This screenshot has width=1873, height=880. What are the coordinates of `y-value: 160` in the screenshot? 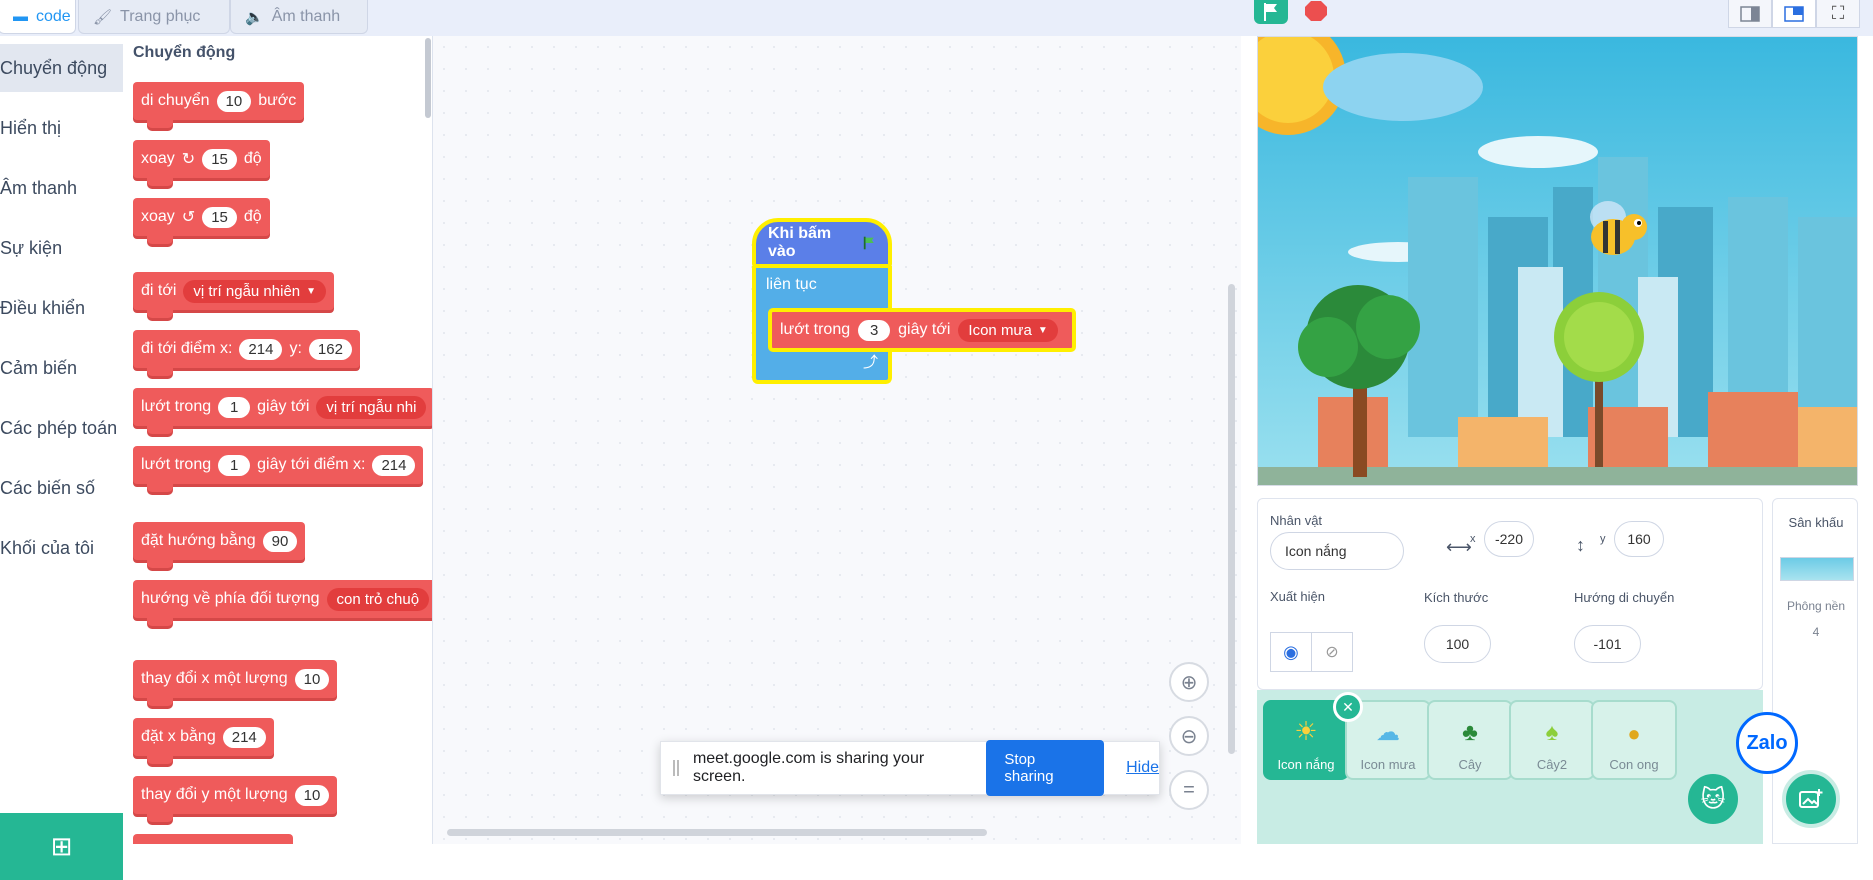 It's located at (1639, 539).